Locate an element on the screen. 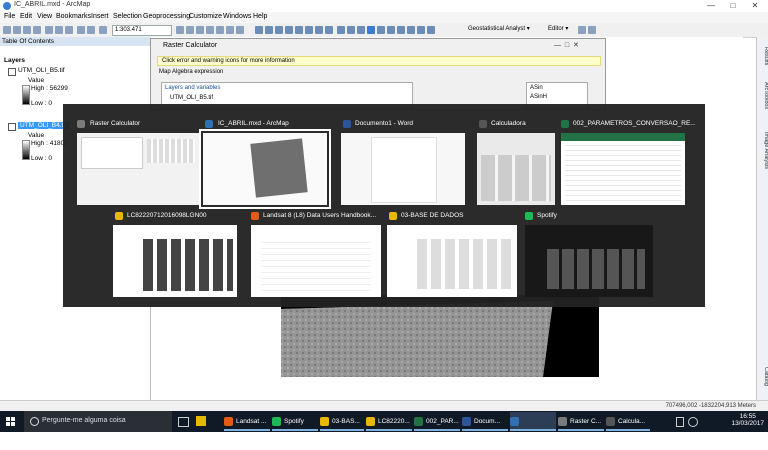  switcher-thumb-spotify is located at coordinates (589, 261).